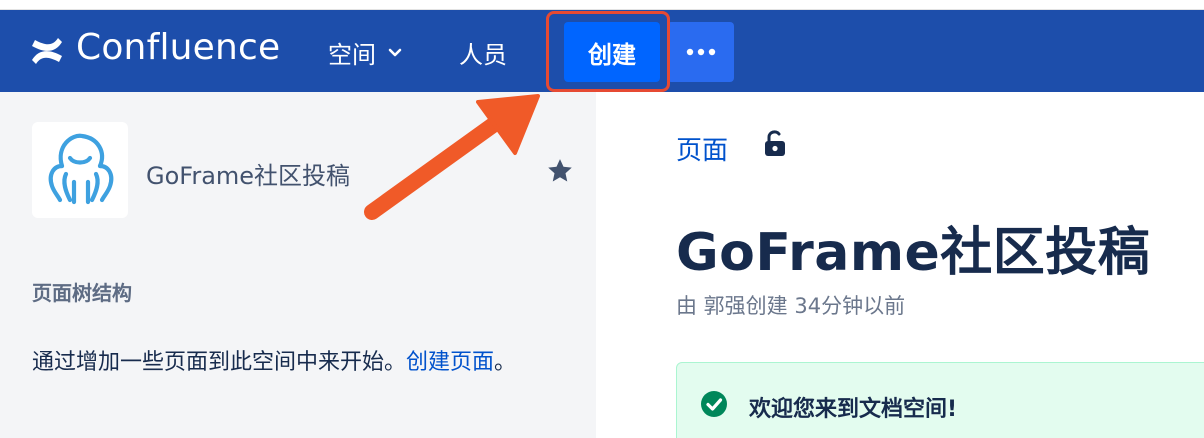 The width and height of the screenshot is (1204, 438). What do you see at coordinates (352, 54) in the screenshot?
I see `nav-spaces-label: 空间` at bounding box center [352, 54].